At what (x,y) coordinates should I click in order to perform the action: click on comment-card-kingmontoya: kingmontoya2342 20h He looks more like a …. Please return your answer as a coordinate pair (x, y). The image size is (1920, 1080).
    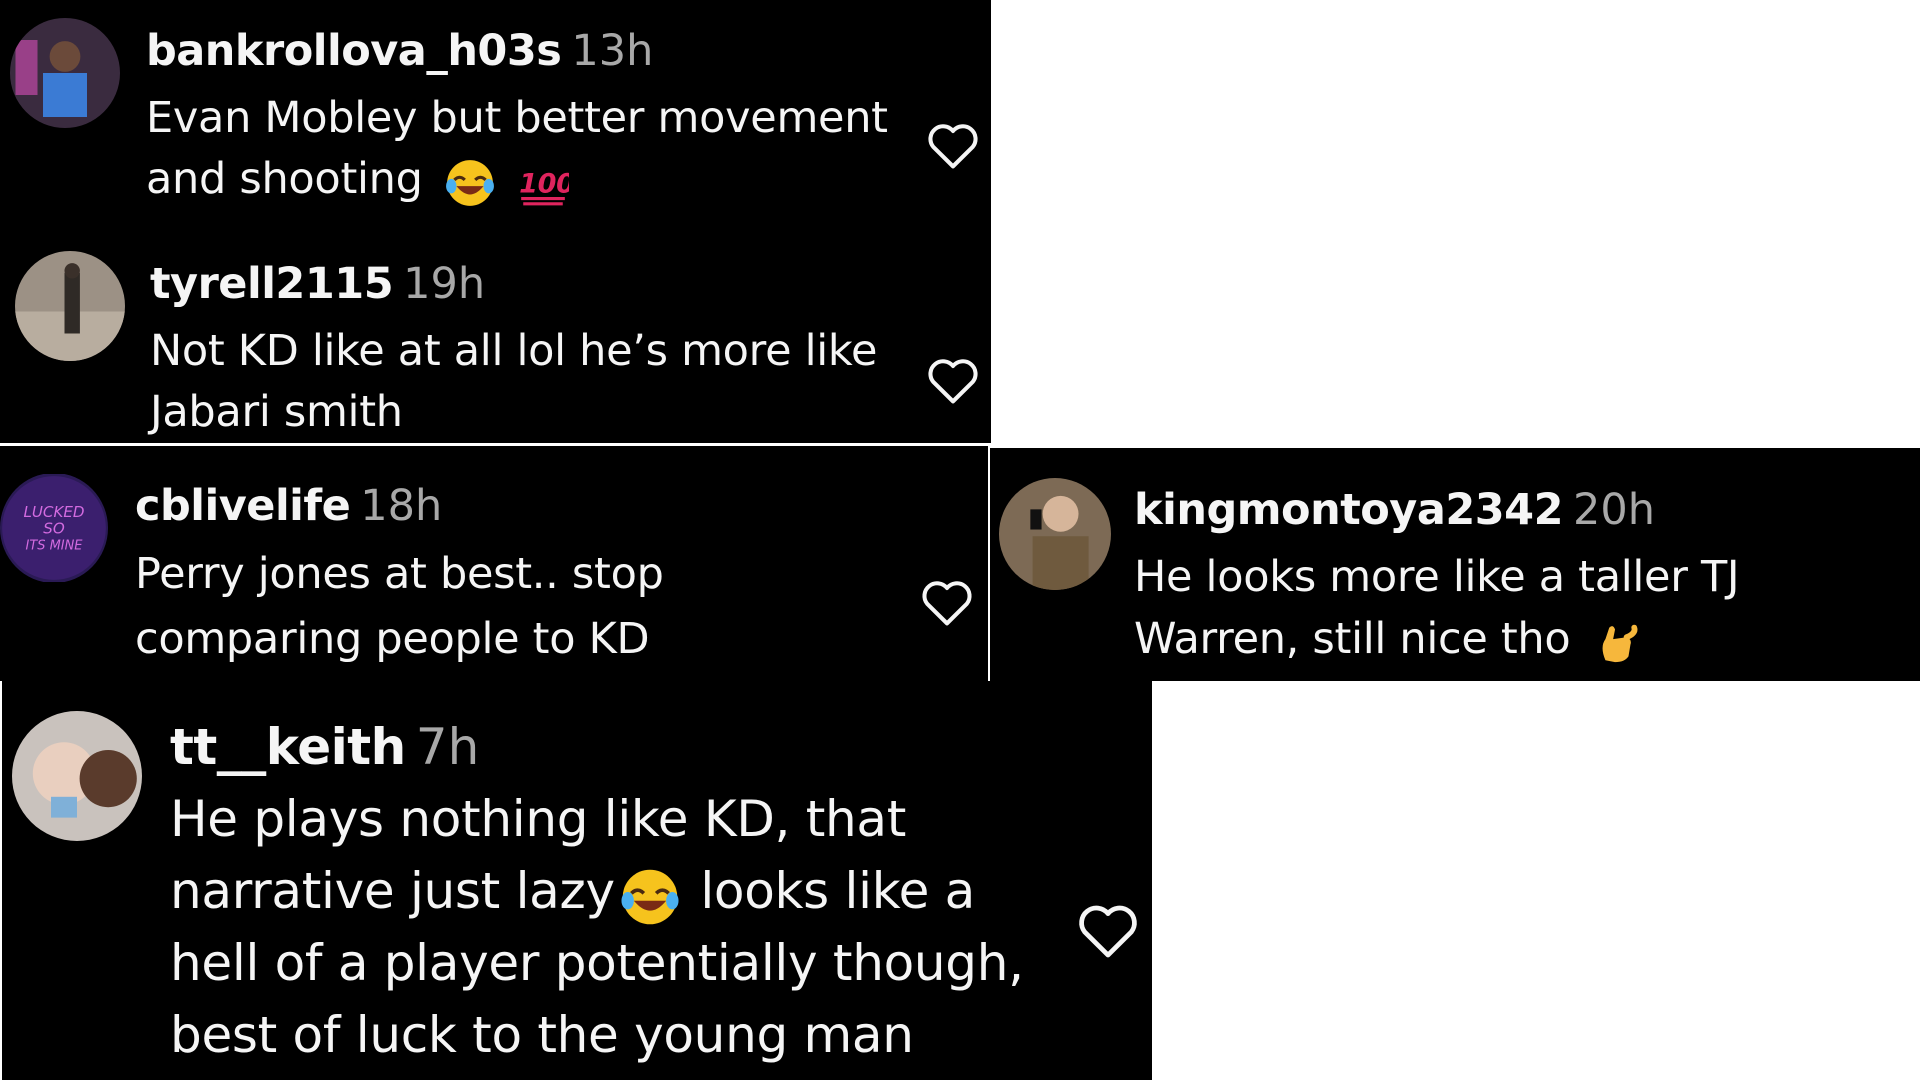
    Looking at the image, I should click on (1455, 564).